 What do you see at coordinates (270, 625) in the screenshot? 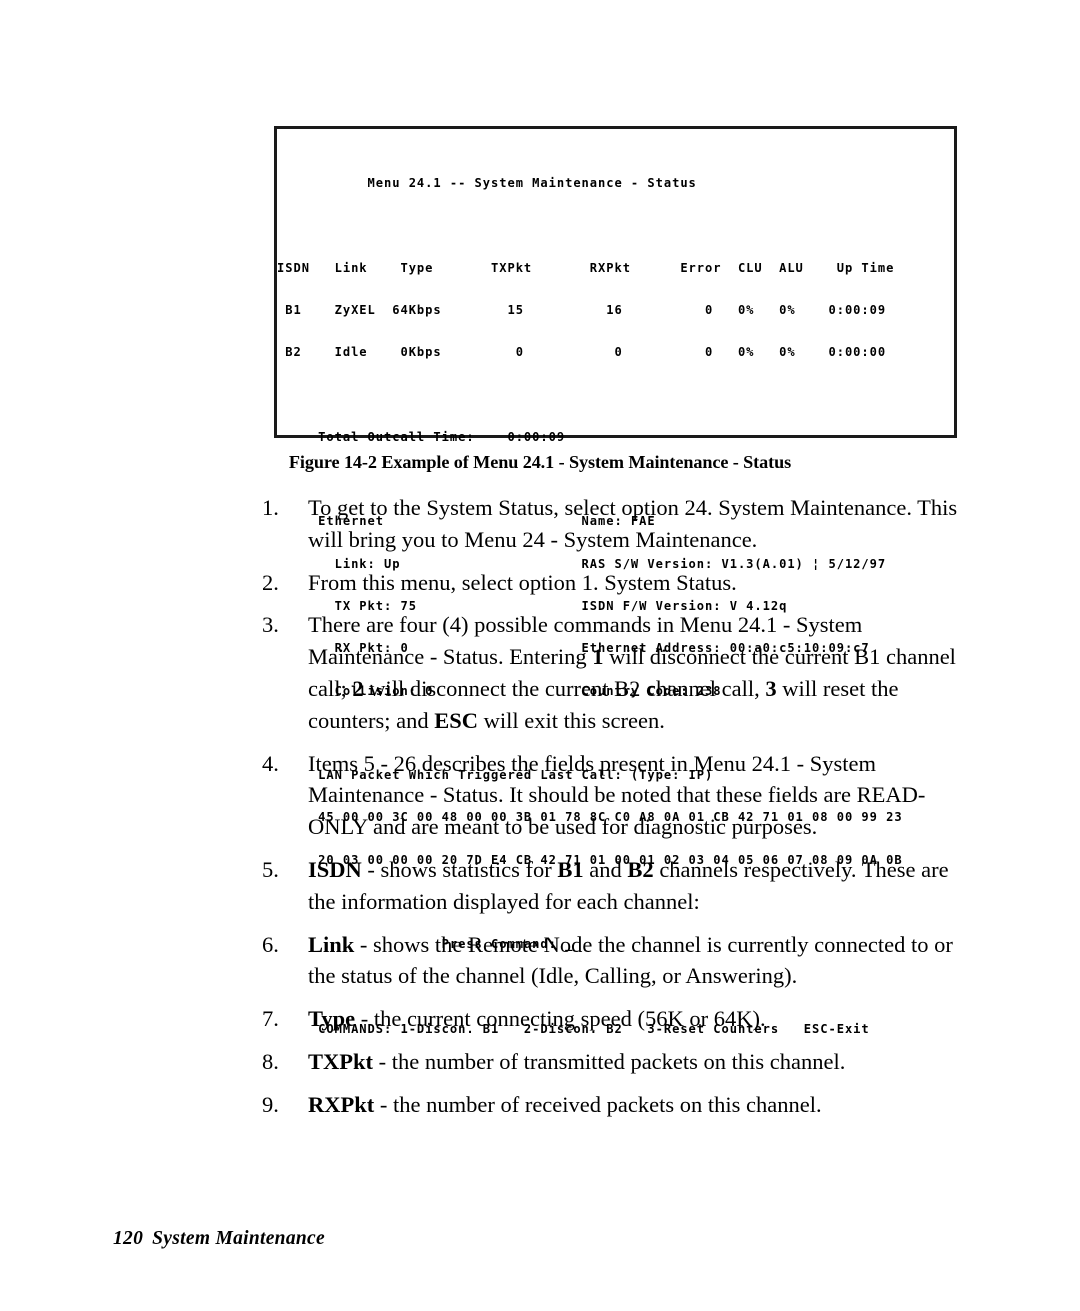
I see `list-item-number: 3.` at bounding box center [270, 625].